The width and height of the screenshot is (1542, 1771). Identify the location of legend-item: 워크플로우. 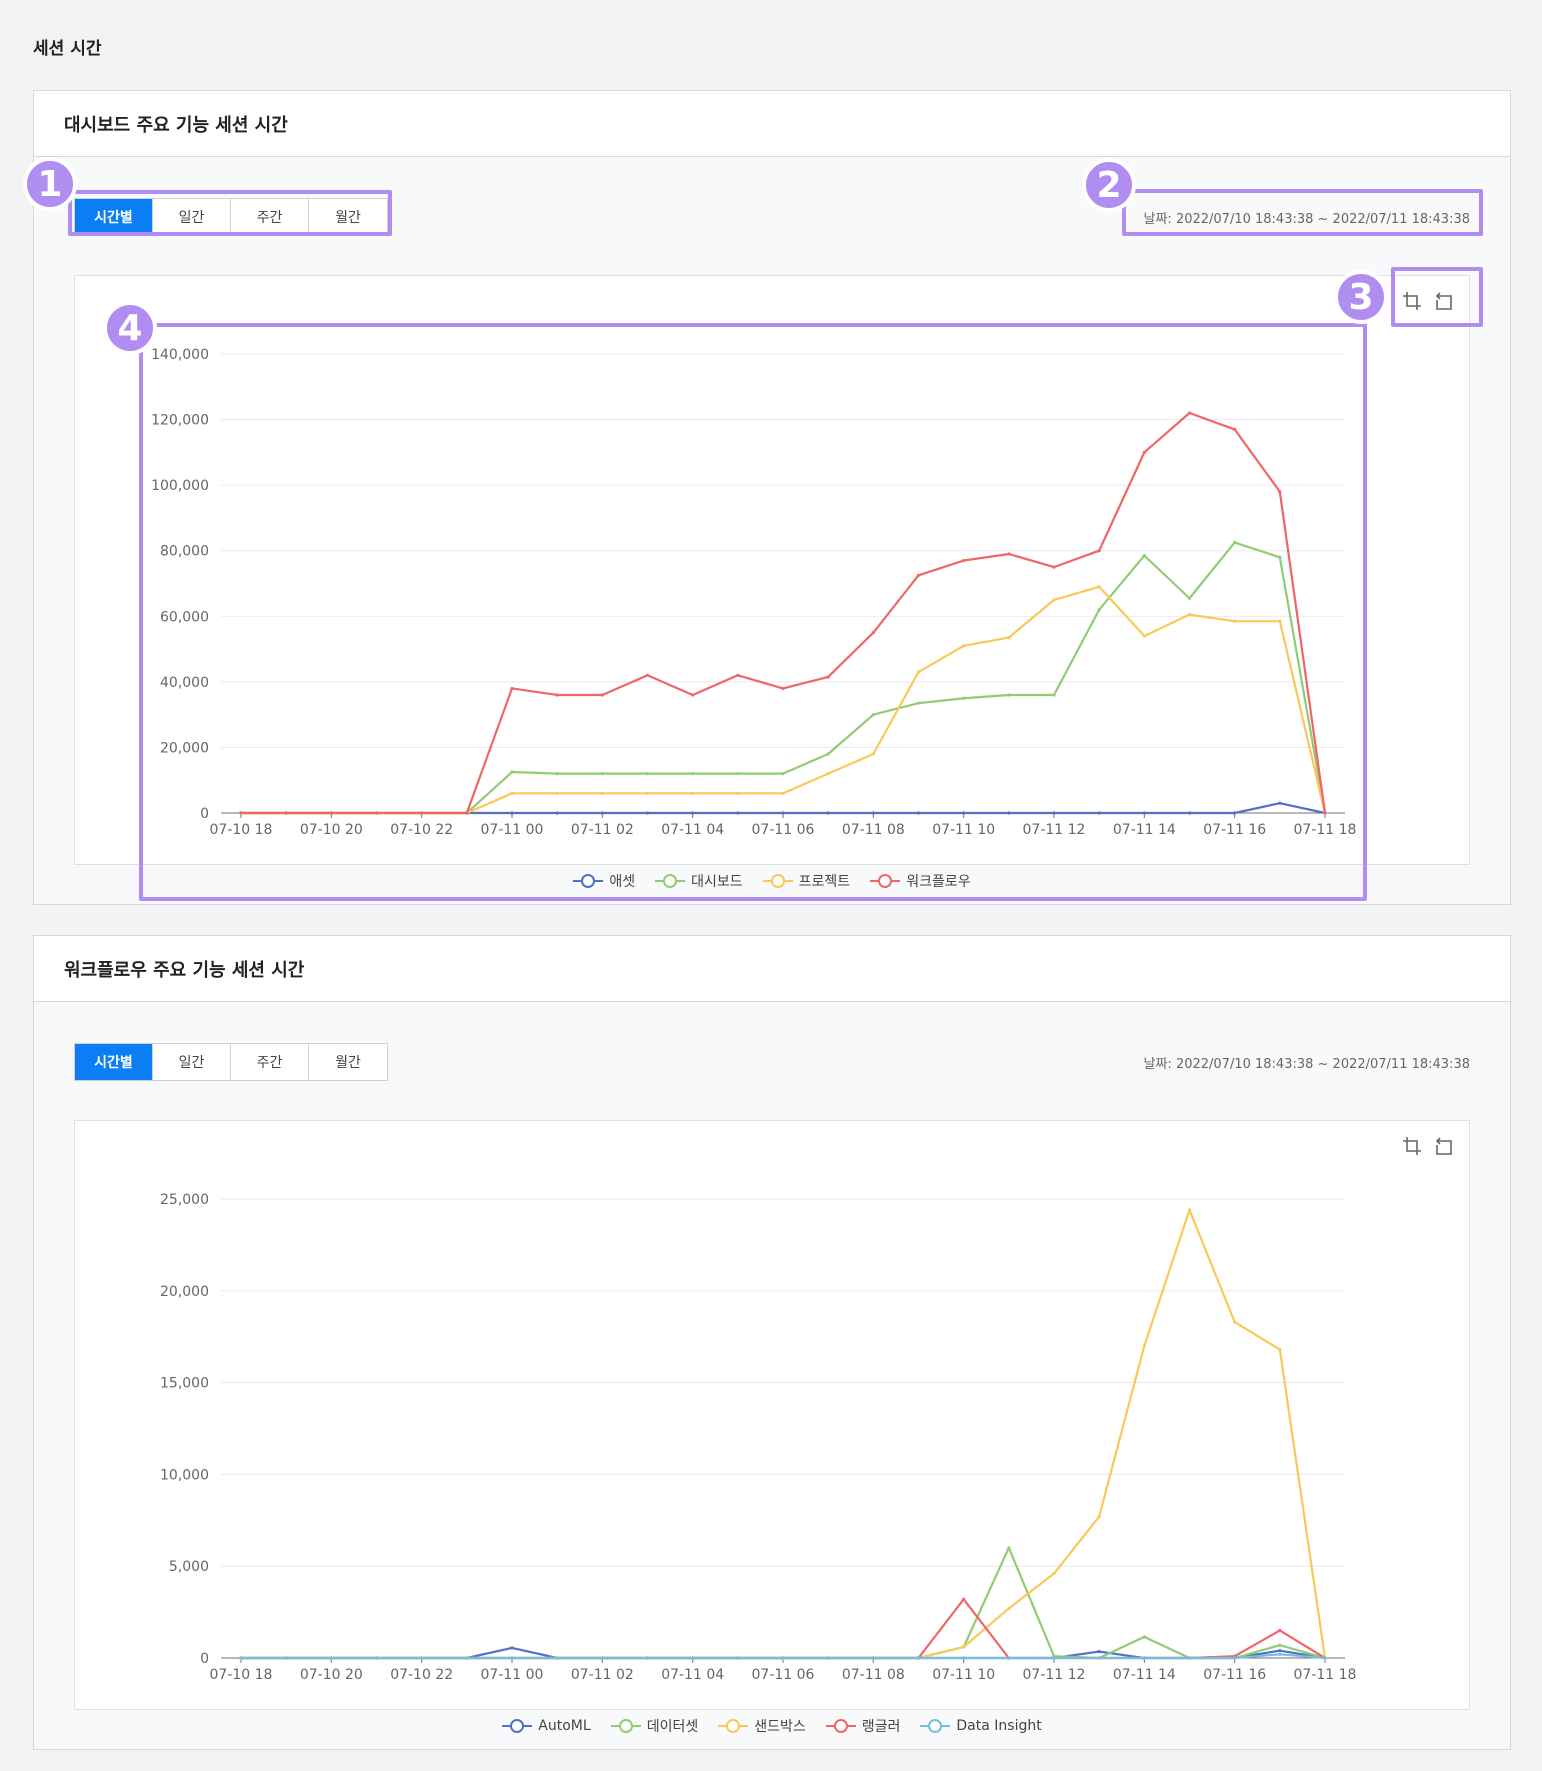
(920, 881).